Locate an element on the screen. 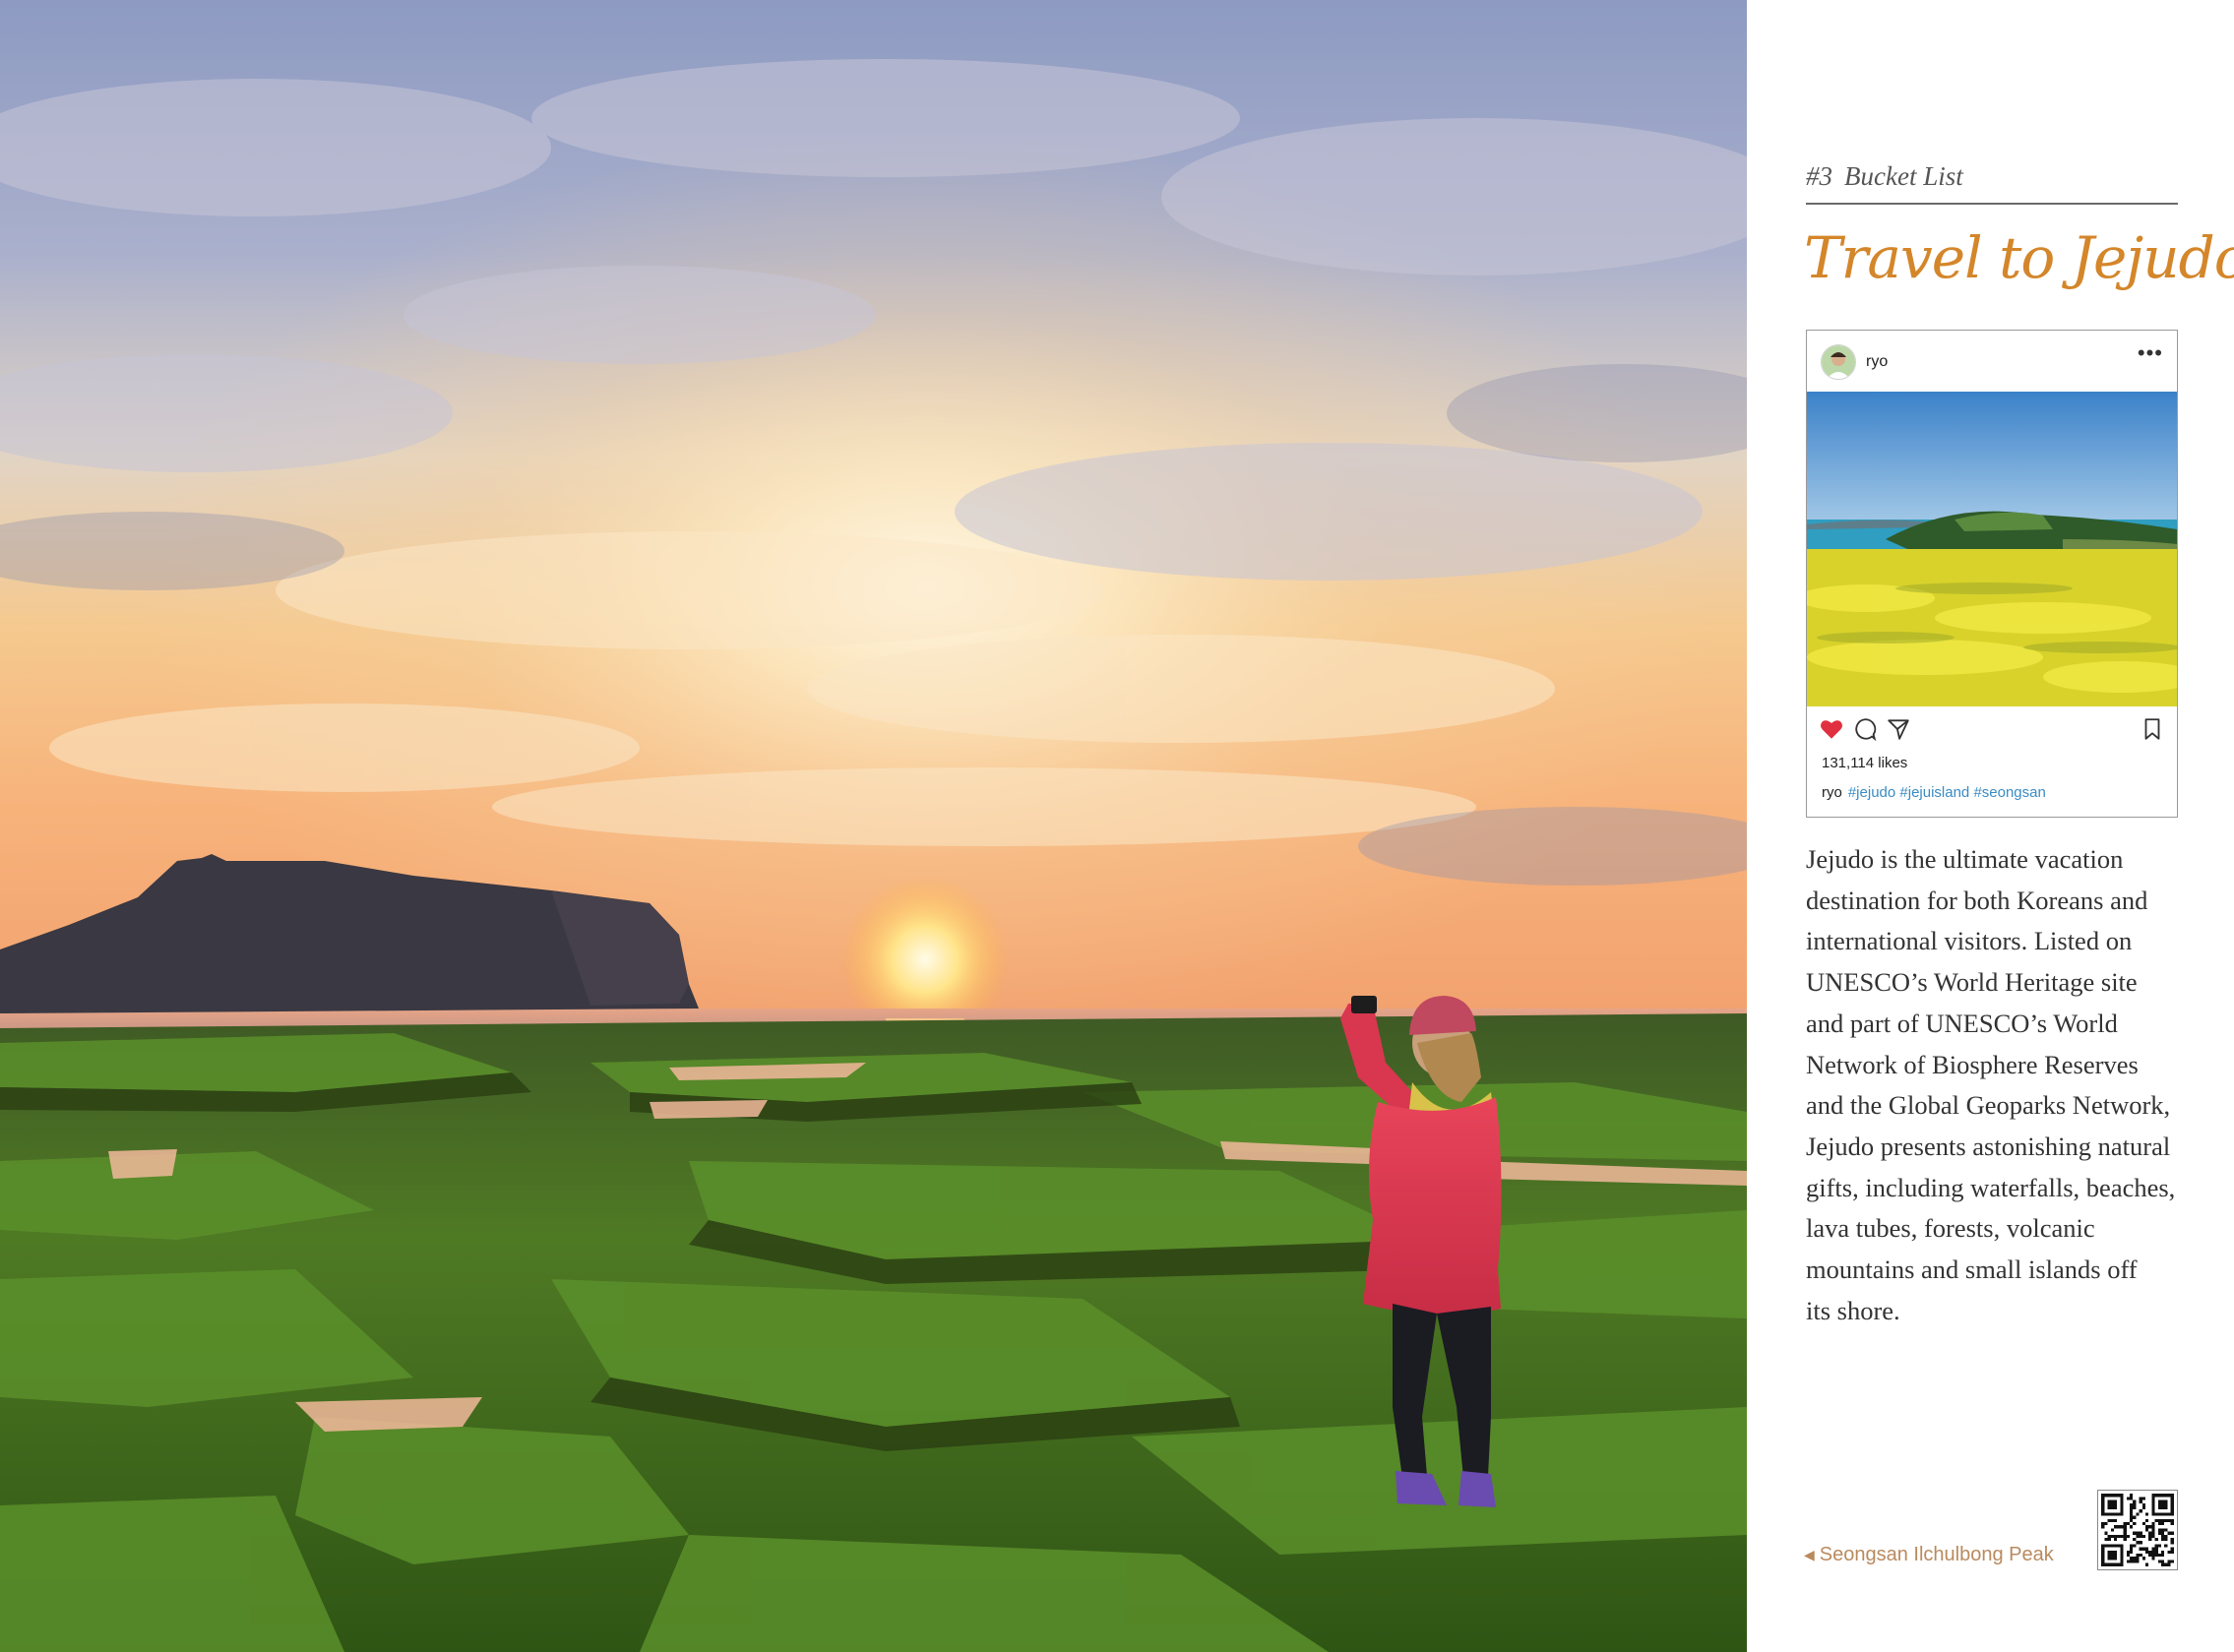 The height and width of the screenshot is (1652, 2234). body-line: Jejudo is the ultimate vacation is located at coordinates (1965, 859).